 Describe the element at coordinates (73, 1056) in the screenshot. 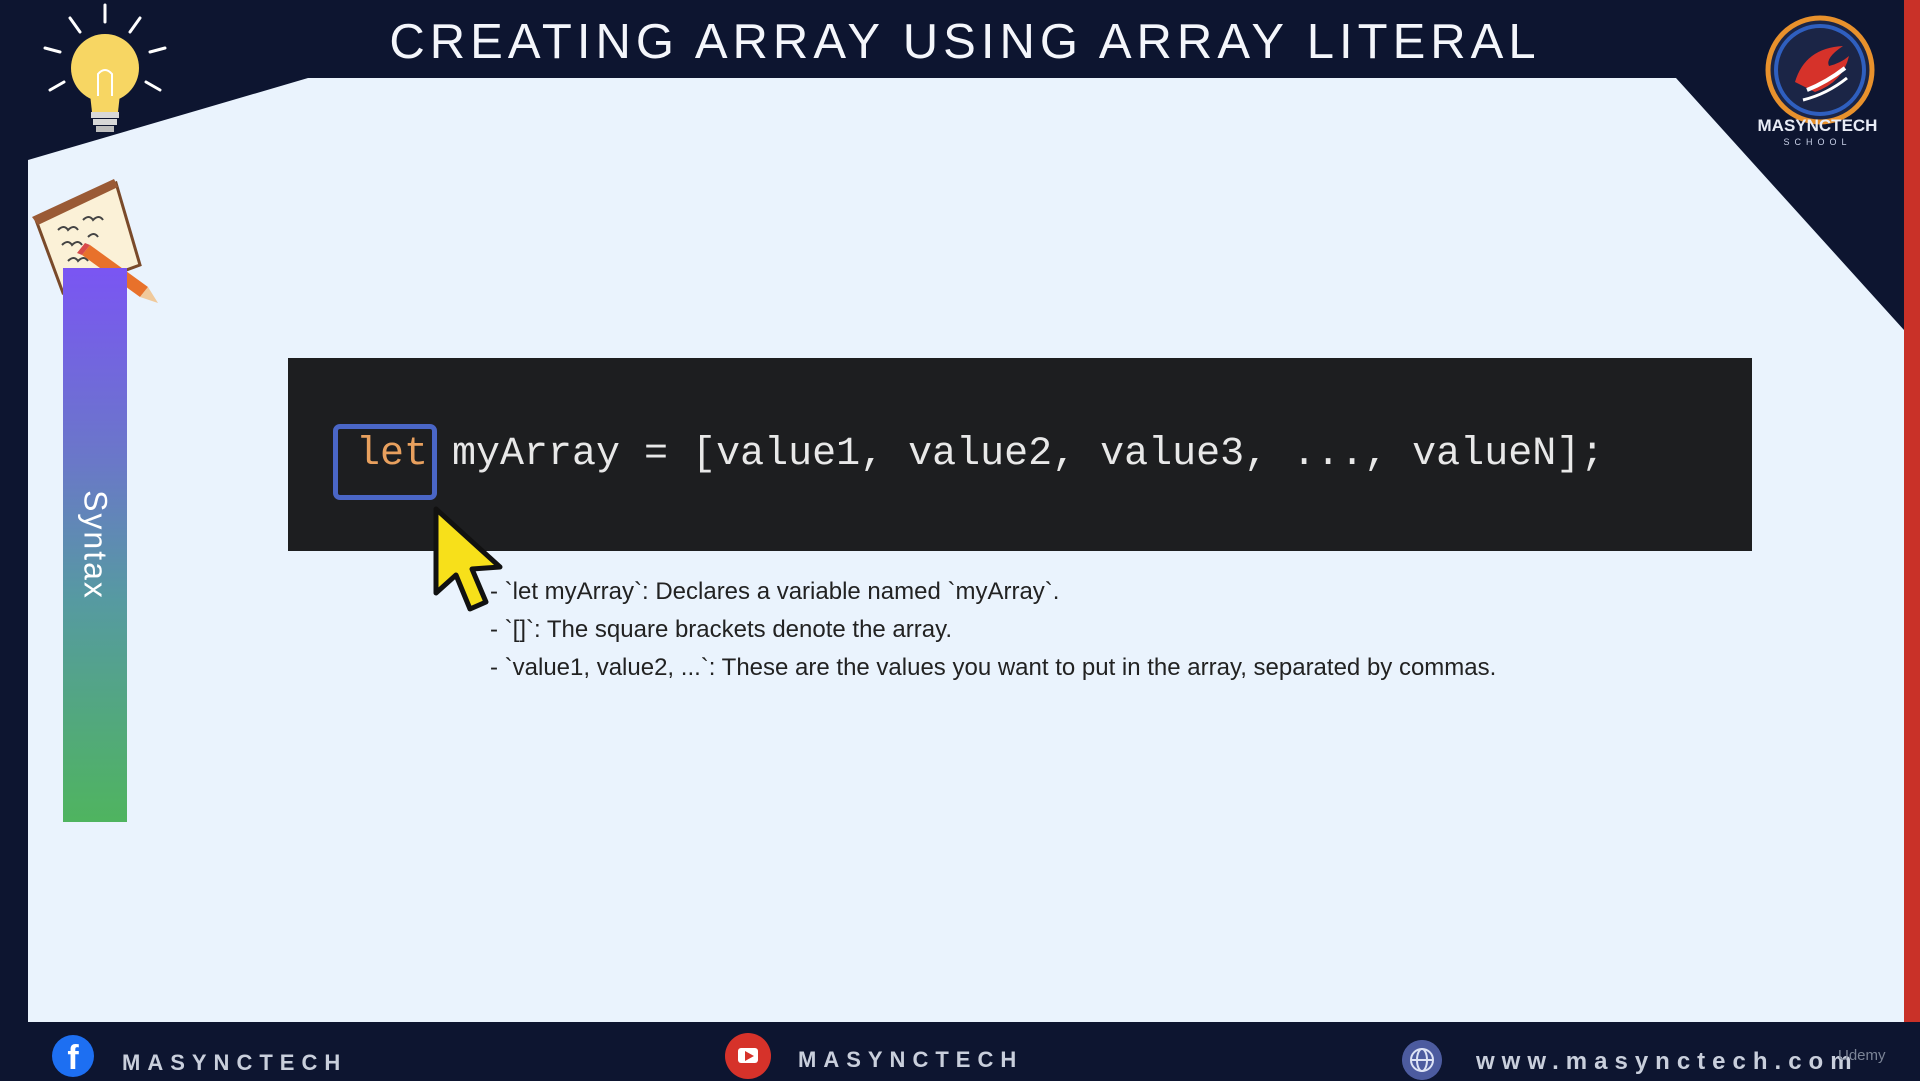

I see `facebook-icon: f` at that location.